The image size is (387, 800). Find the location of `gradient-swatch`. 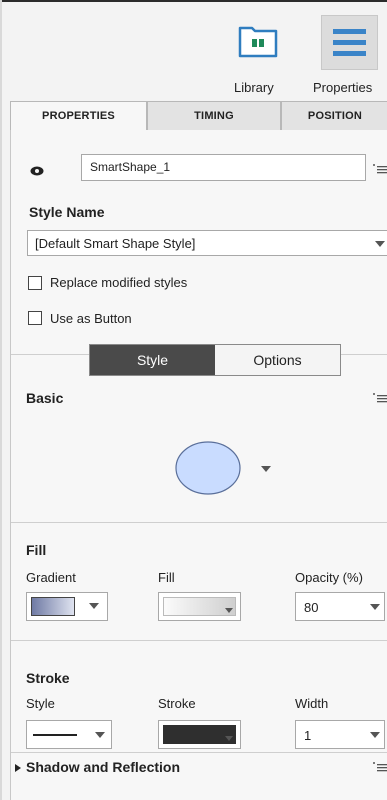

gradient-swatch is located at coordinates (53, 606).